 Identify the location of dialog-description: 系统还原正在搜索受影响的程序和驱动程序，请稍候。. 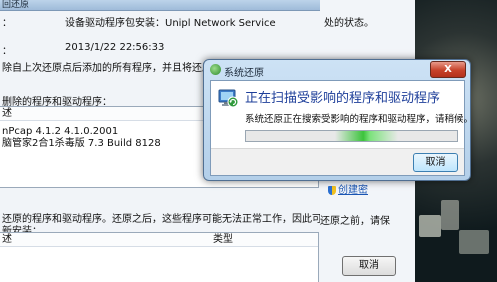
(359, 119).